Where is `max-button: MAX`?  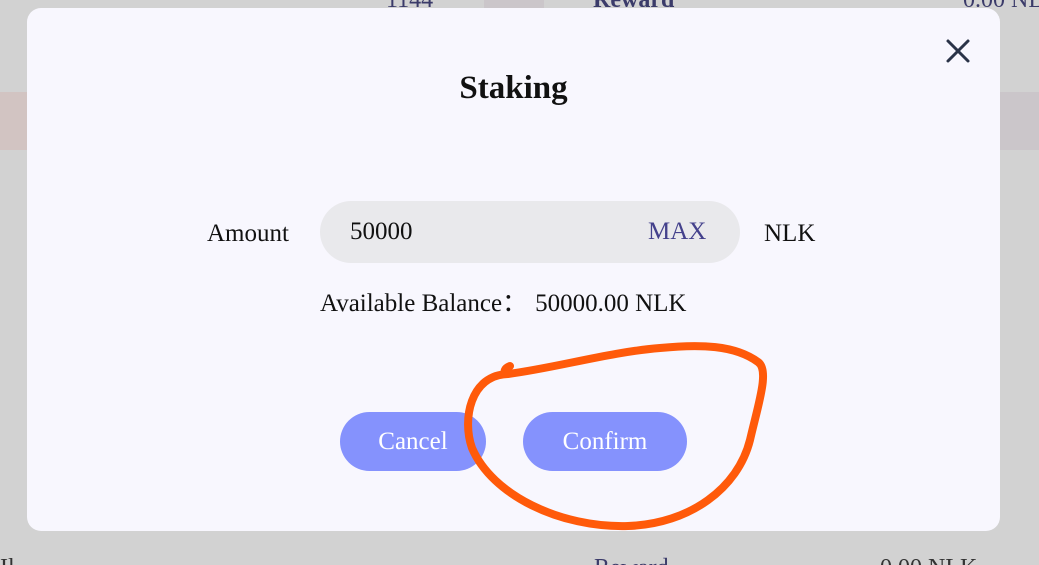 max-button: MAX is located at coordinates (677, 232).